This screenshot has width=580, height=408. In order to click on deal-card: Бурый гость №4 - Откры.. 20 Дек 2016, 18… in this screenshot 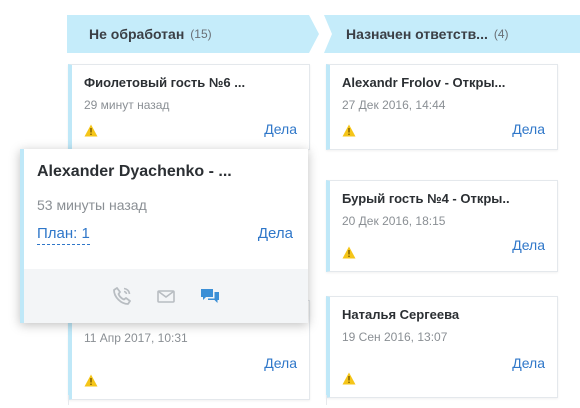, I will do `click(442, 226)`.